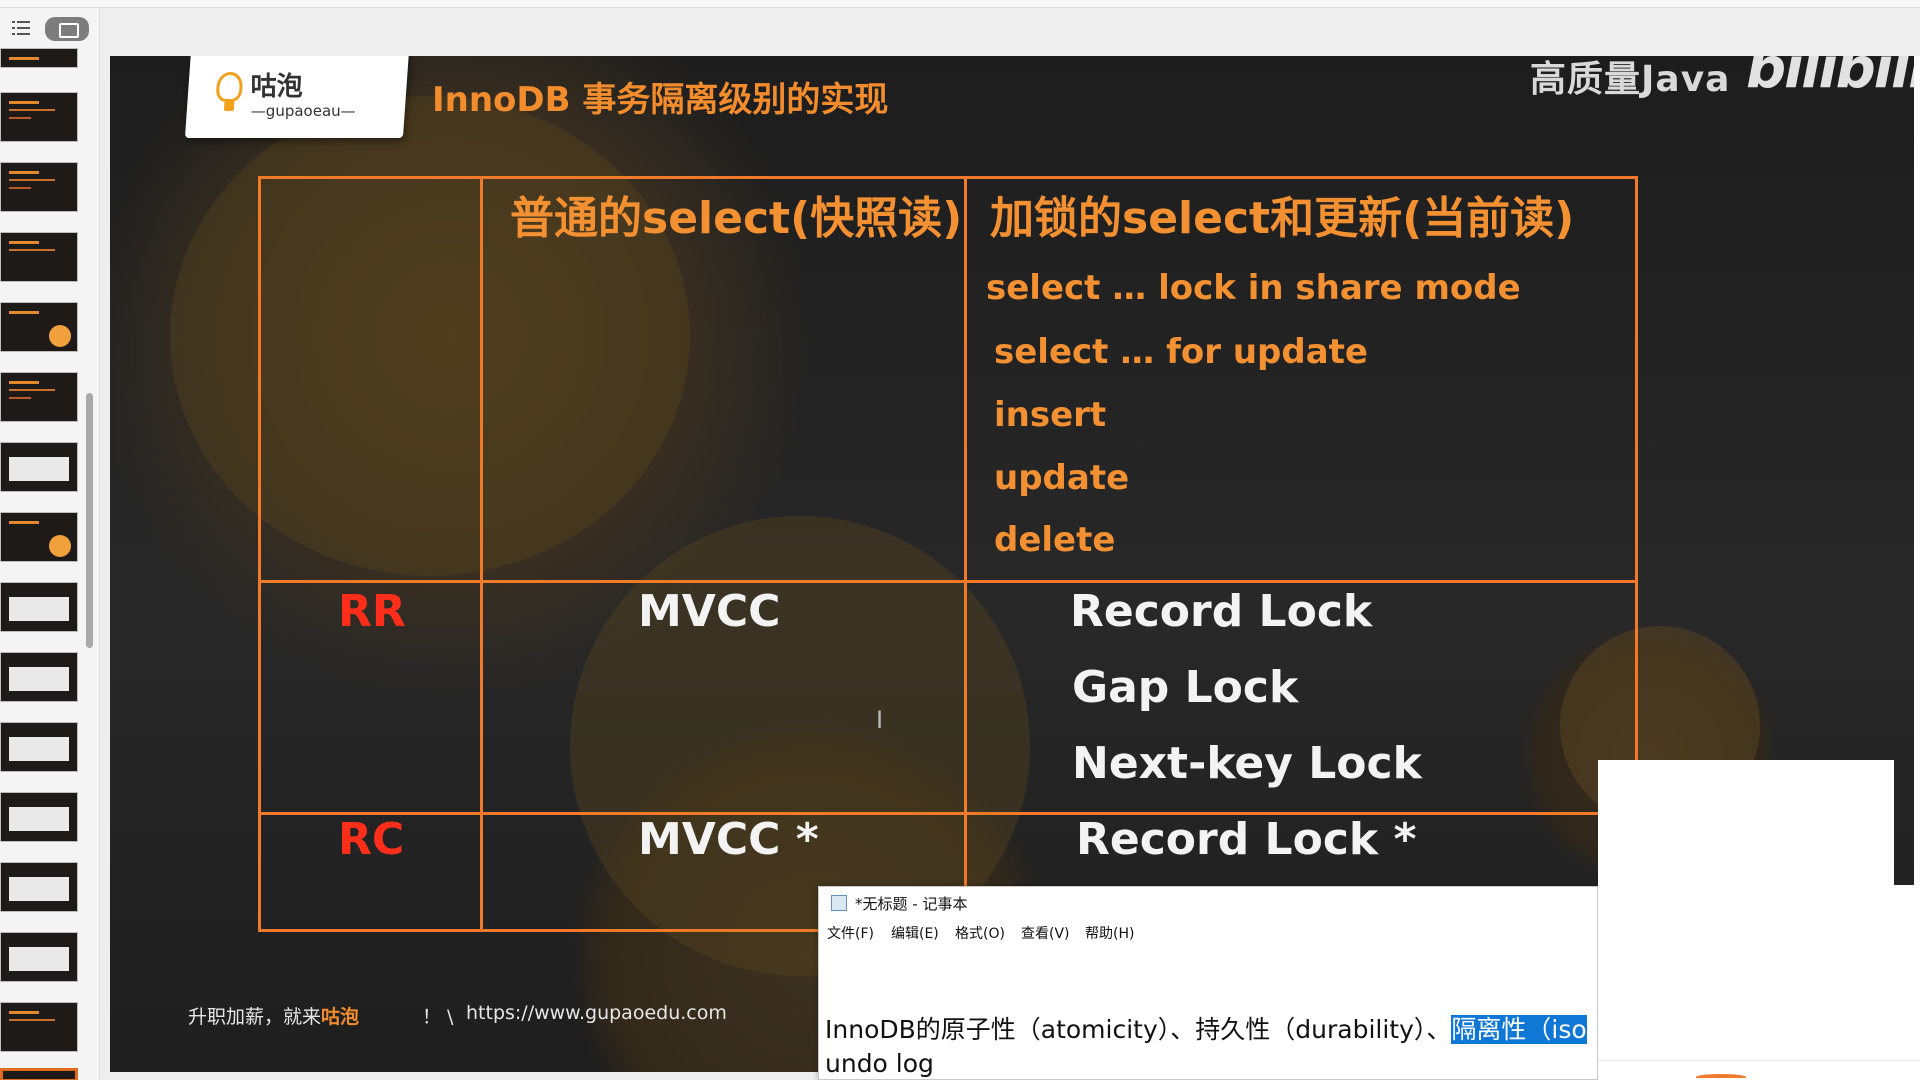 This screenshot has height=1080, width=1920. What do you see at coordinates (1830, 78) in the screenshot?
I see `bilibili-logo: bilibili` at bounding box center [1830, 78].